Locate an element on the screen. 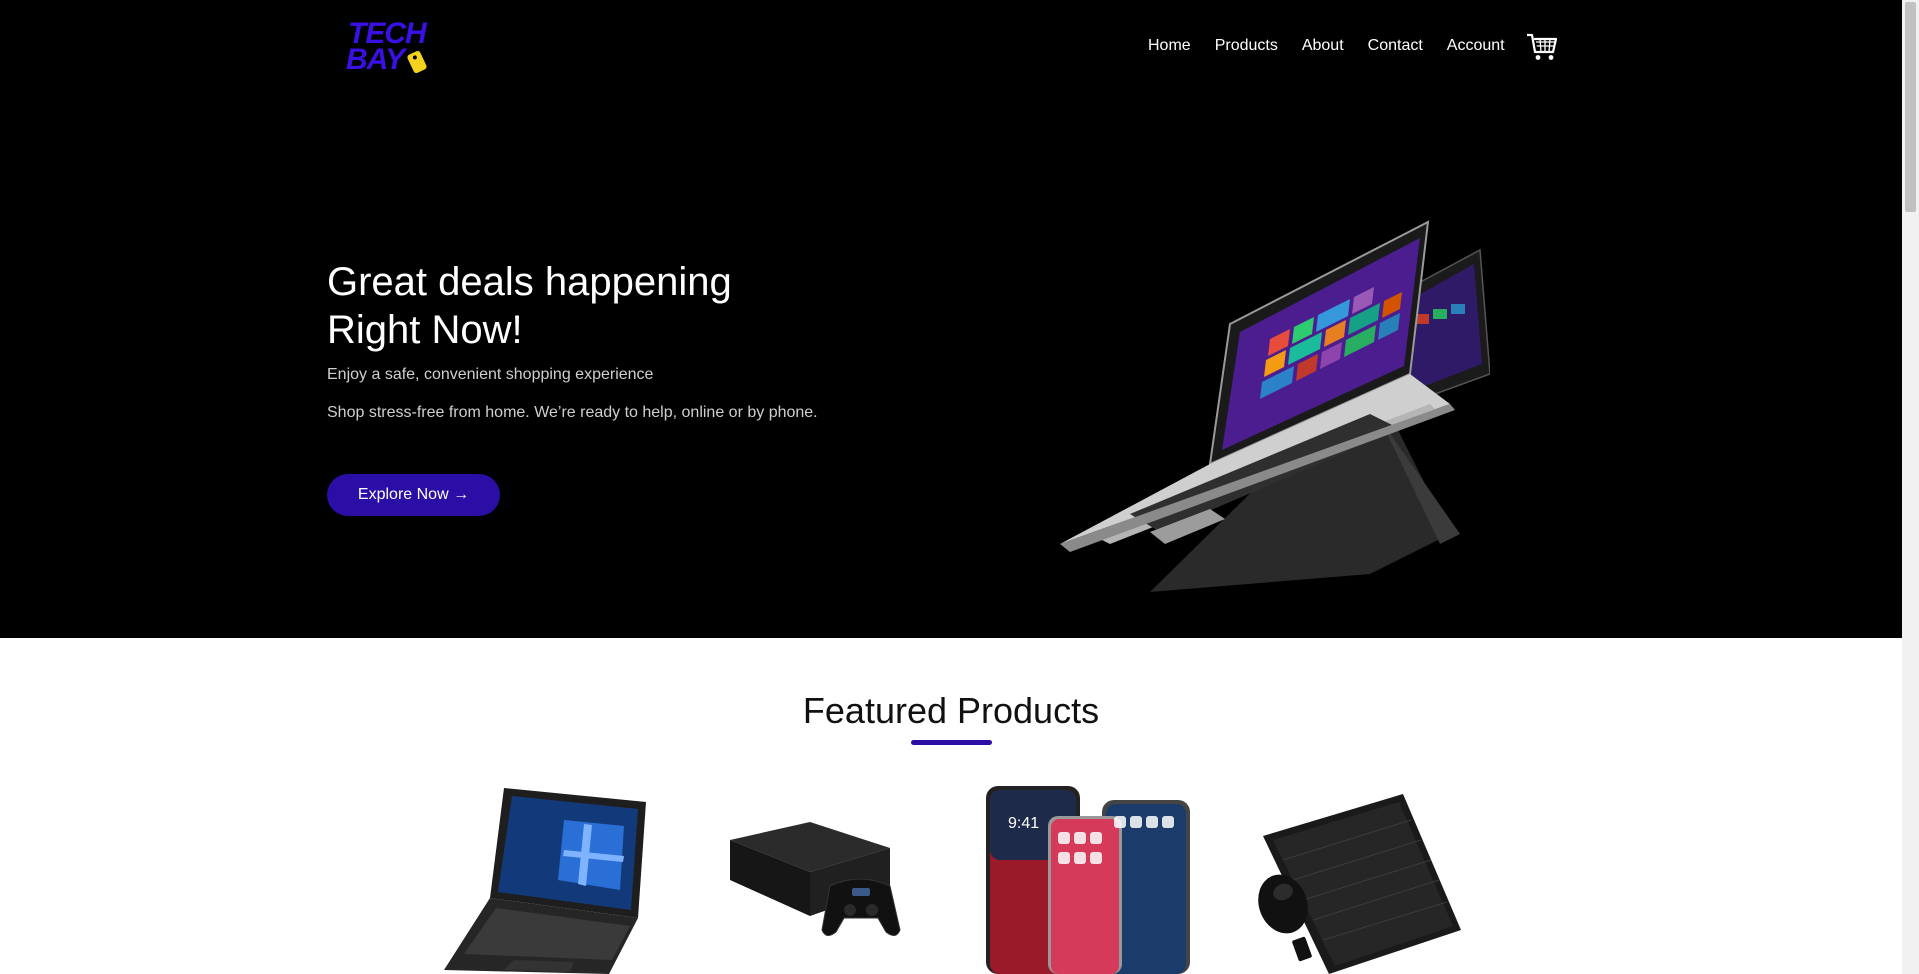 Image resolution: width=1919 pixels, height=974 pixels. svg-text: 9:41 is located at coordinates (1023, 823).